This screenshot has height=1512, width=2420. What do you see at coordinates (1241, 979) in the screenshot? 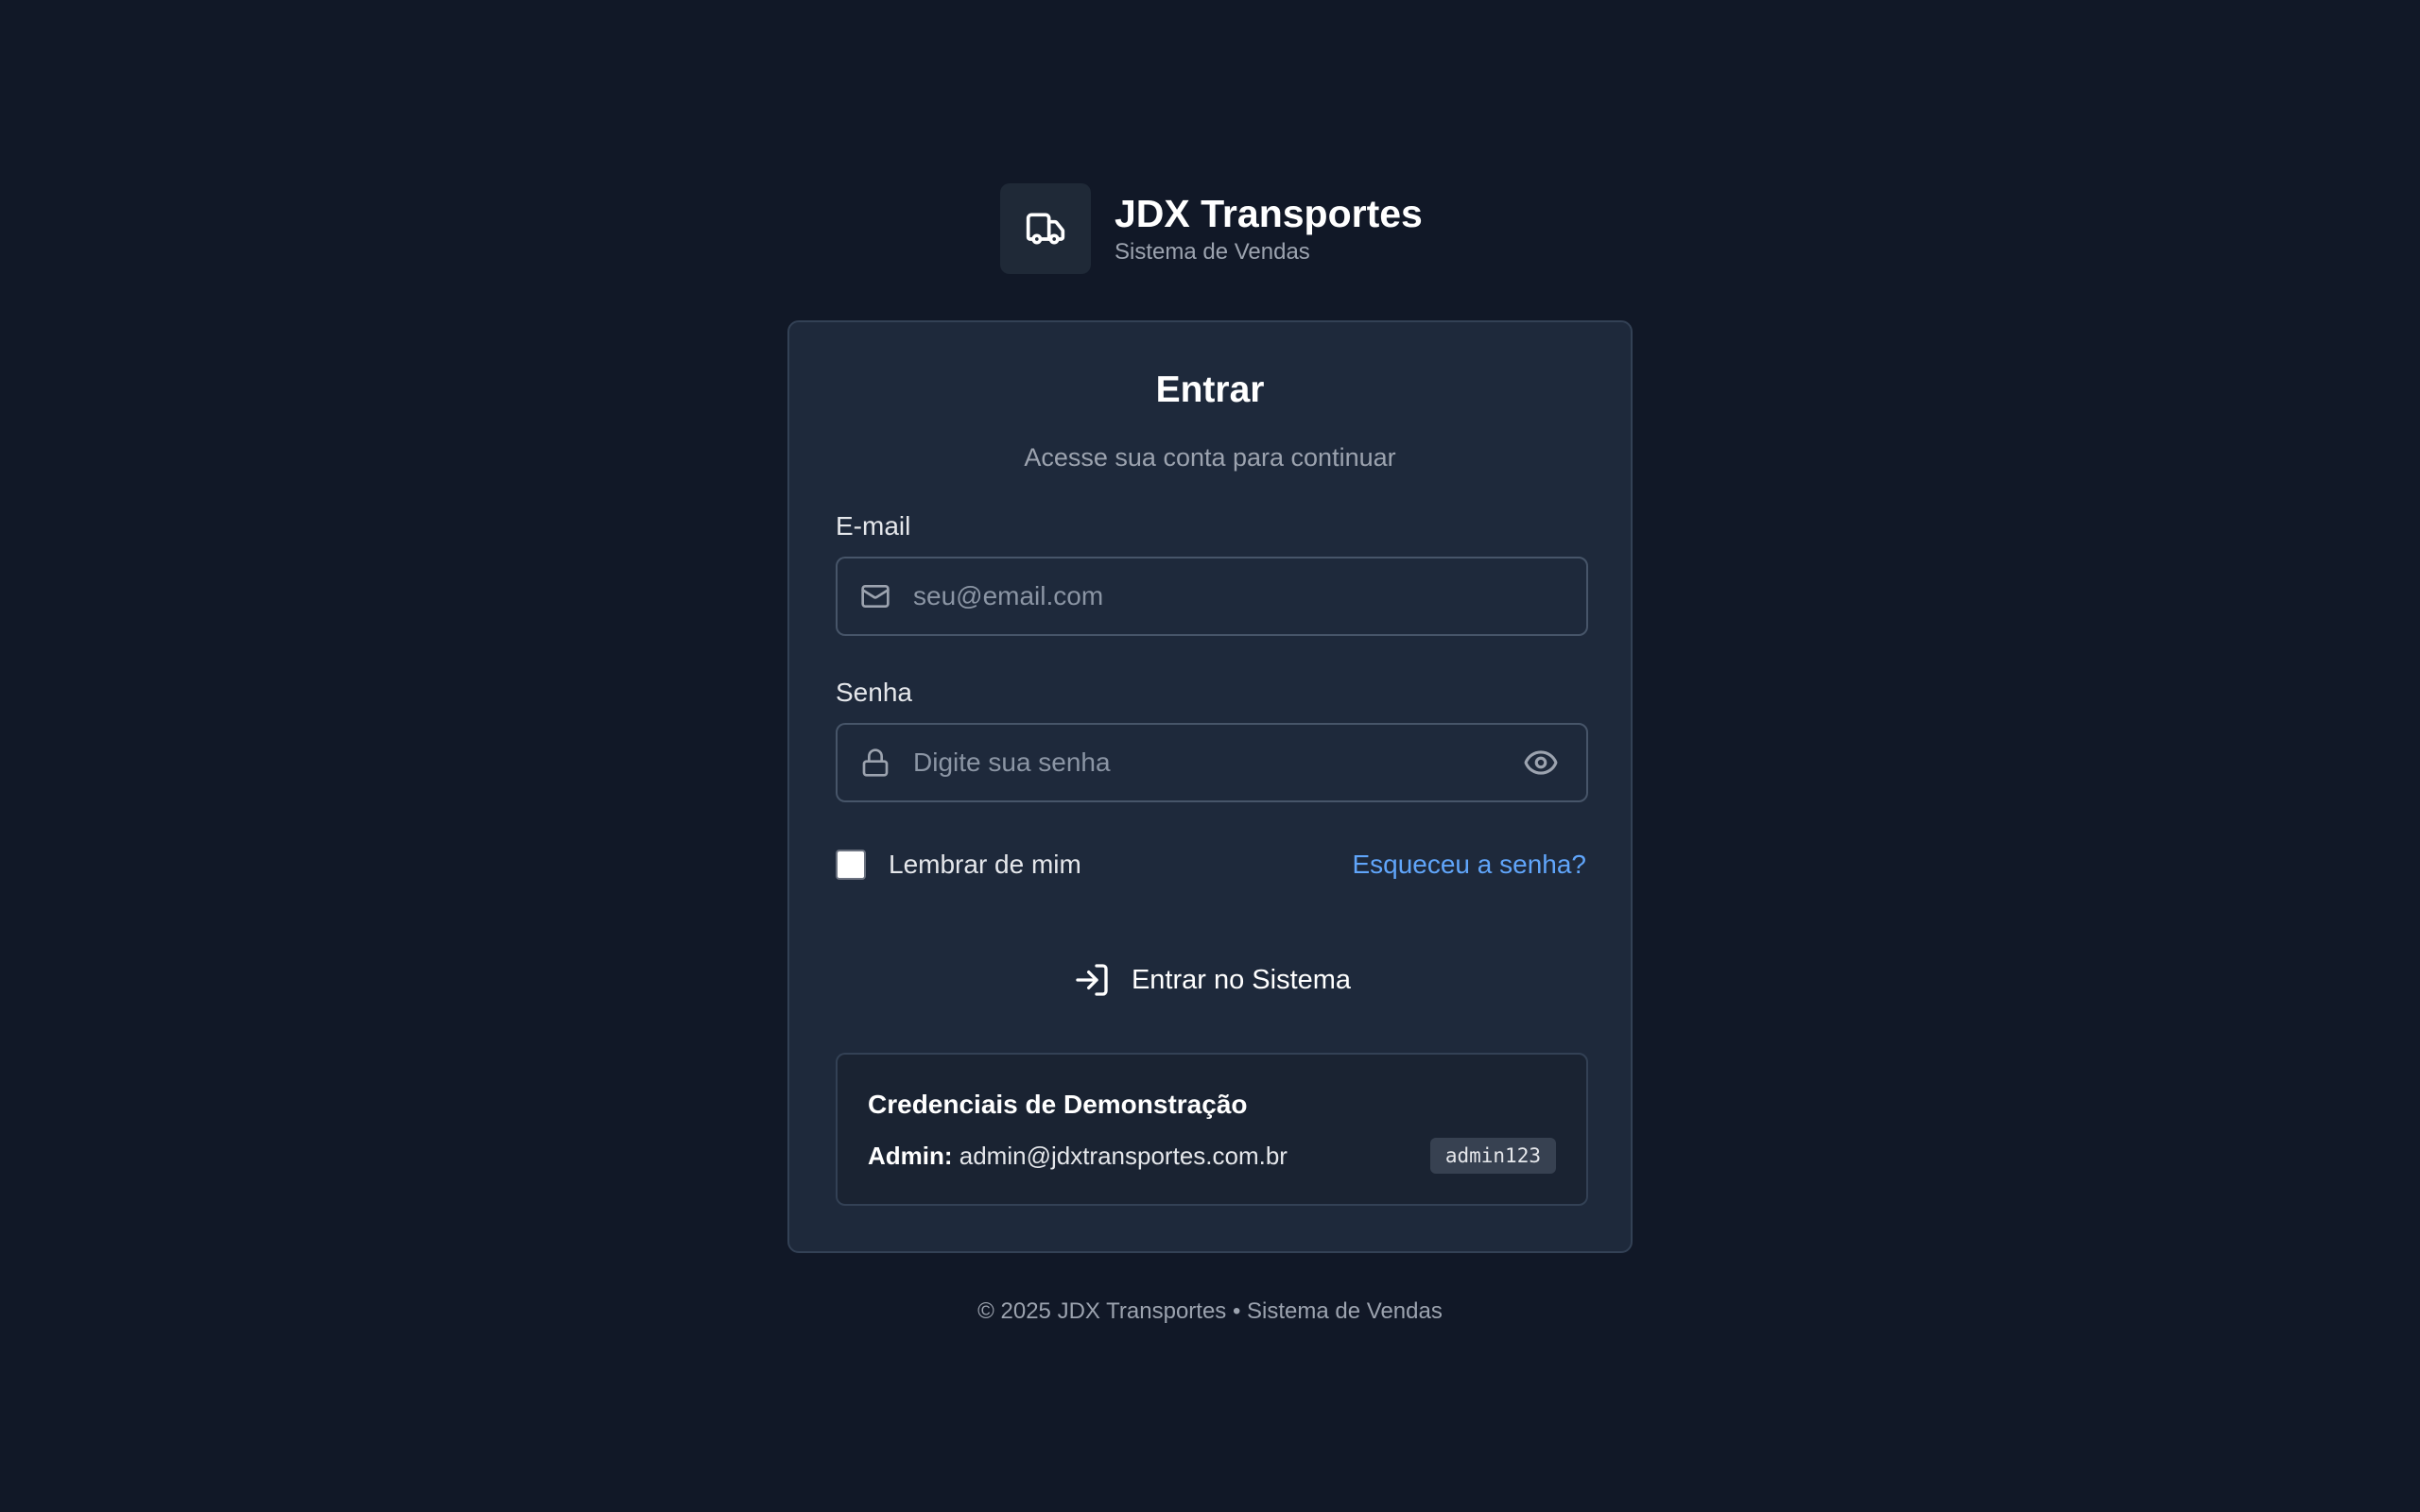
I see `login-submit-label: Entrar no Sistema` at bounding box center [1241, 979].